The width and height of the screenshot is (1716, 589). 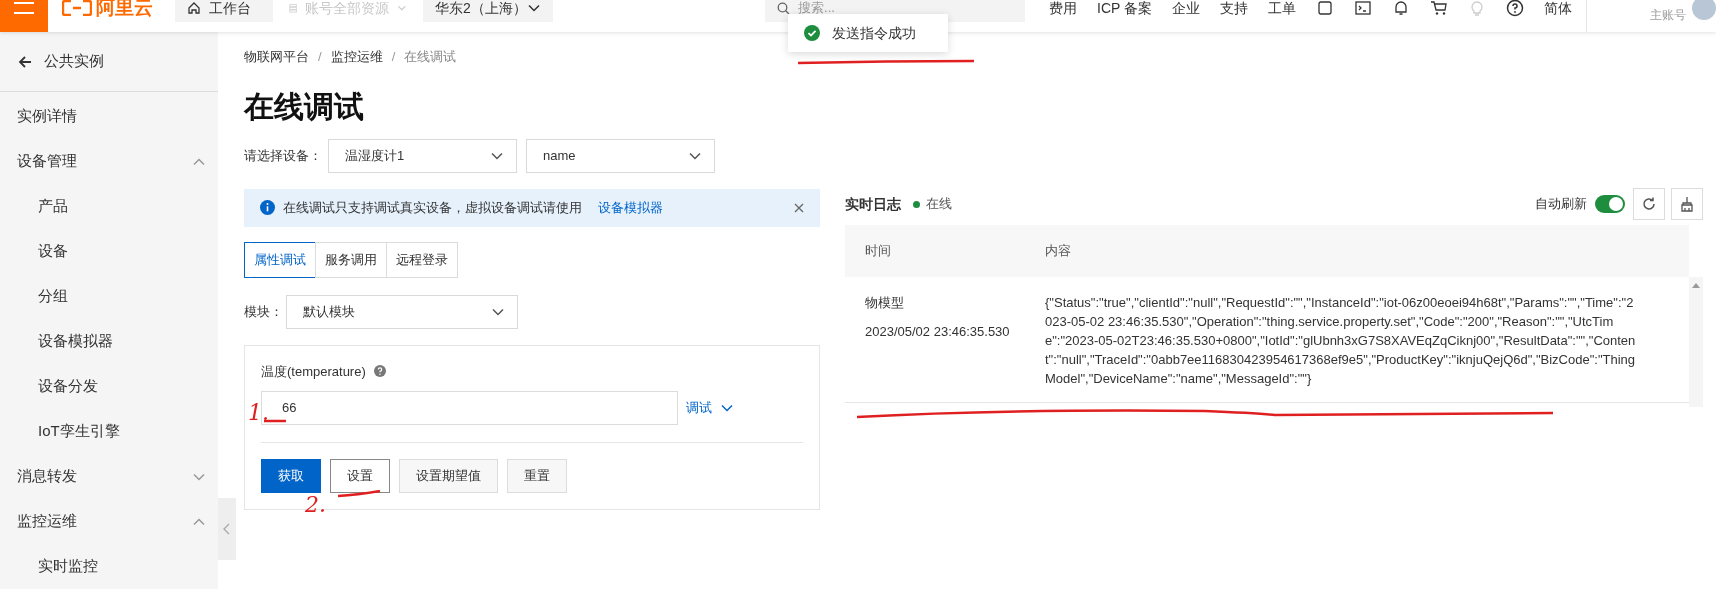 What do you see at coordinates (799, 207) in the screenshot?
I see `close-icon` at bounding box center [799, 207].